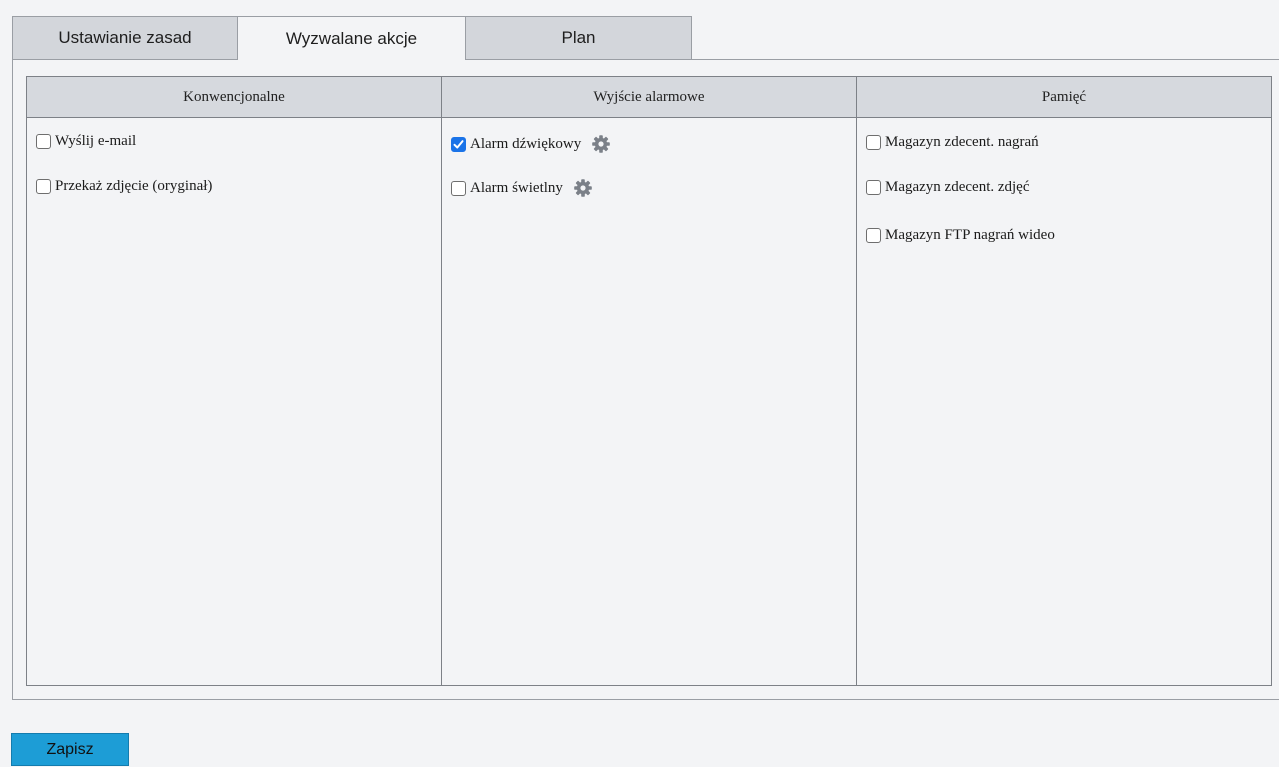 This screenshot has width=1279, height=767. What do you see at coordinates (526, 143) in the screenshot?
I see `option-label: Alarm dźwiękowy` at bounding box center [526, 143].